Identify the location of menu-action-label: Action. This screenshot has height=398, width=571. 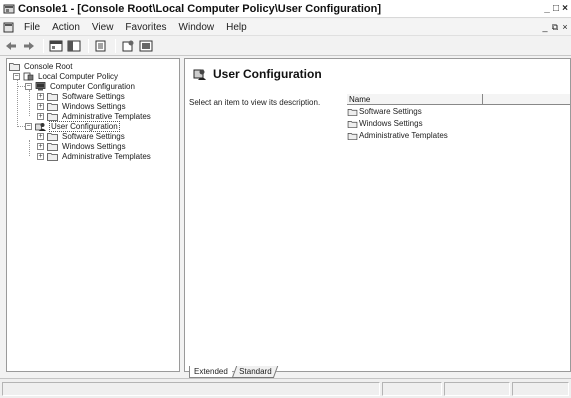
(66, 27).